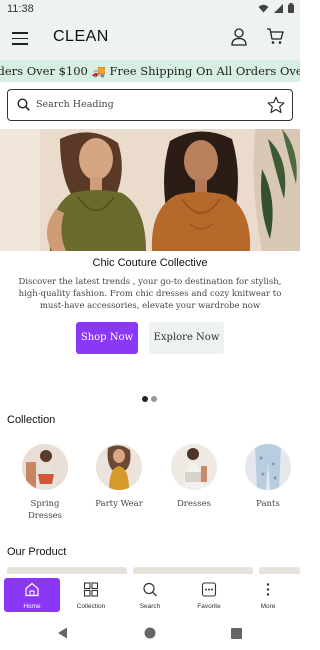  I want to click on collection-item-label: Spring Dresses, so click(45, 510).